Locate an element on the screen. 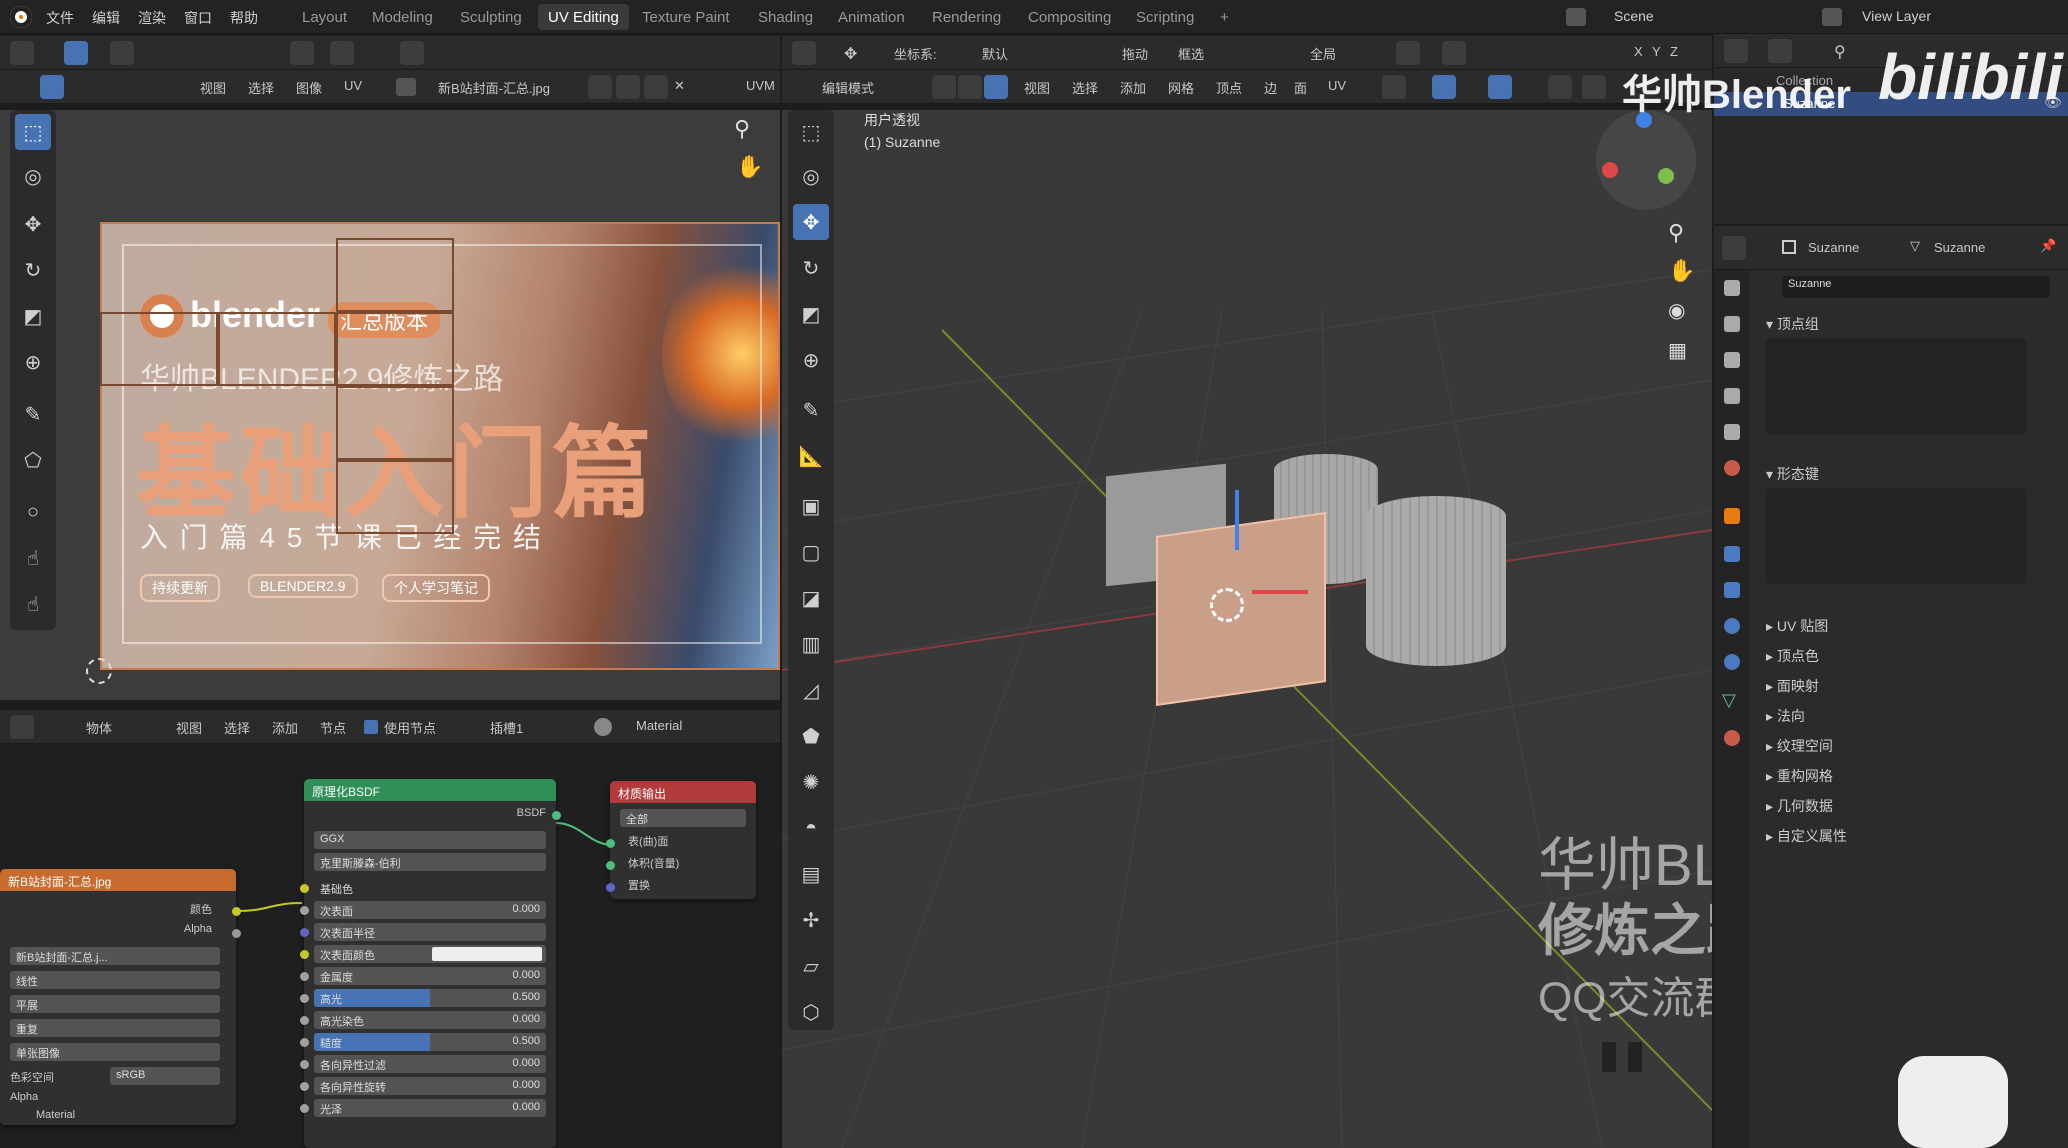  surface-socket is located at coordinates (610, 843).